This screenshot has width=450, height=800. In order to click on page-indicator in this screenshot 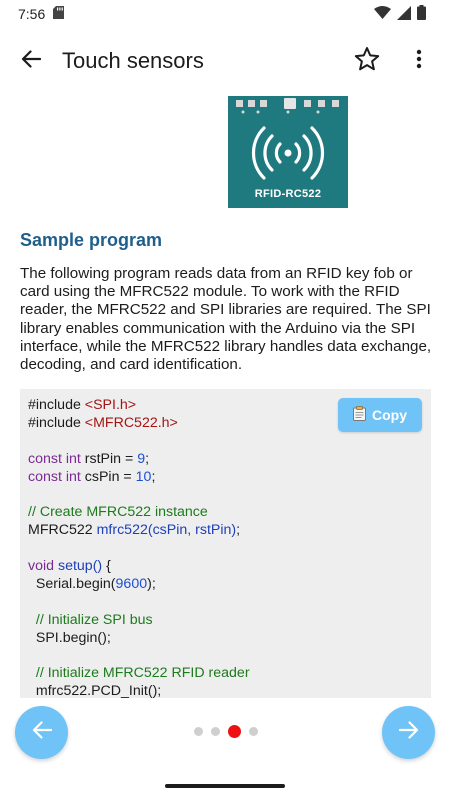, I will do `click(226, 731)`.